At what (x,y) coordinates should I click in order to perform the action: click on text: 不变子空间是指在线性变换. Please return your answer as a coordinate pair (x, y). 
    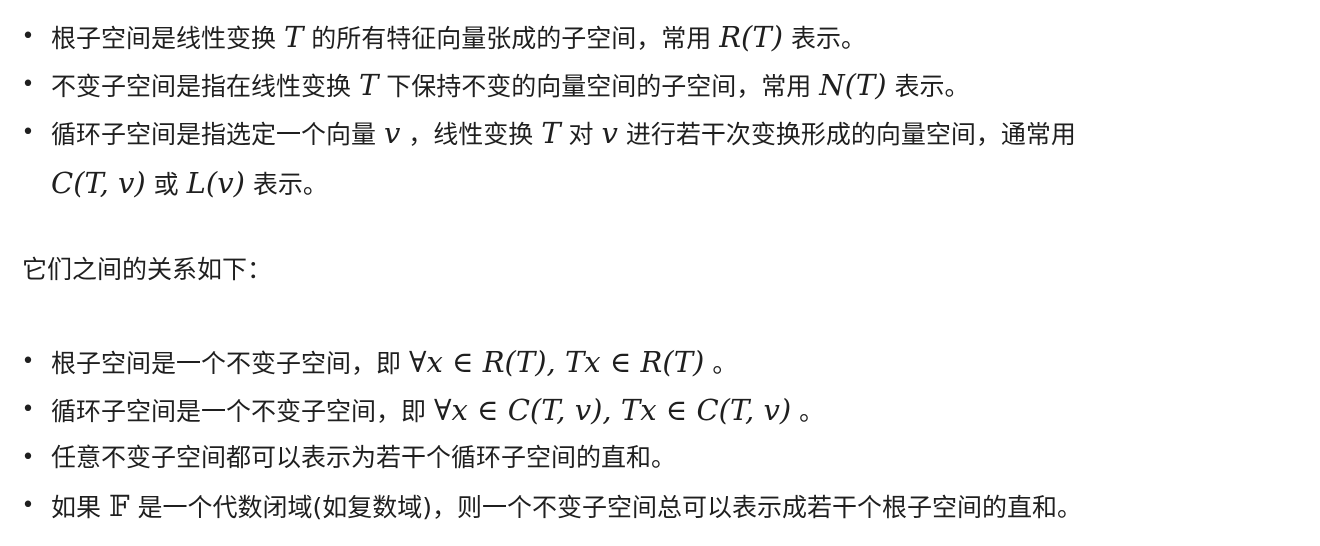
    Looking at the image, I should click on (205, 86).